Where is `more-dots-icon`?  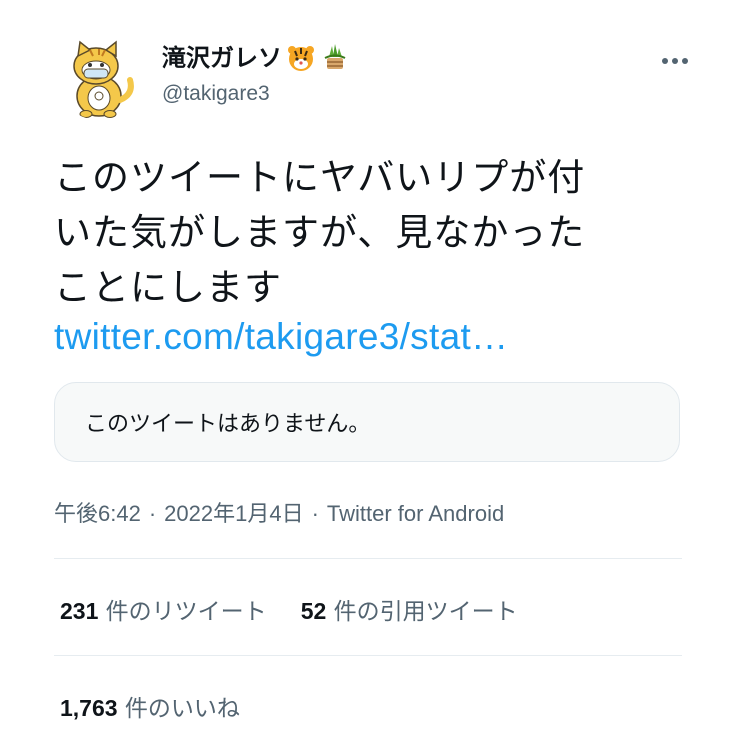
more-dots-icon is located at coordinates (675, 61).